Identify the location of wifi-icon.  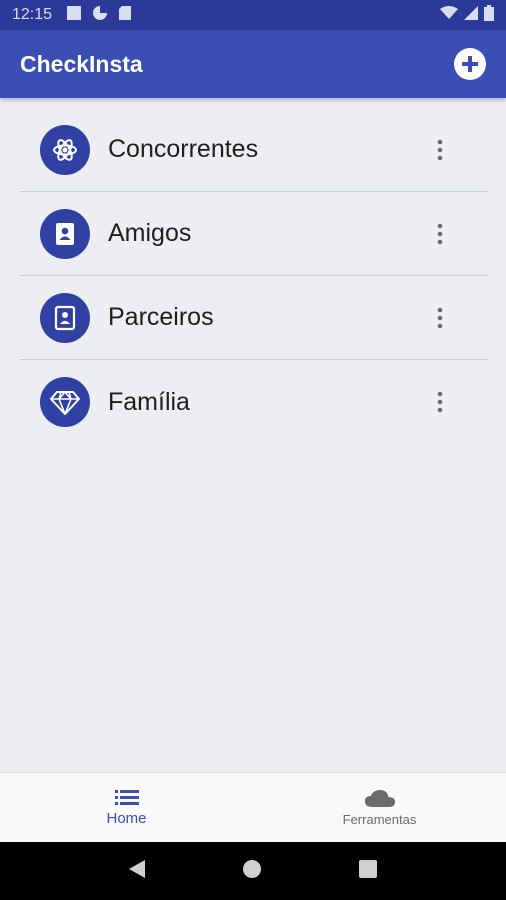
(449, 15).